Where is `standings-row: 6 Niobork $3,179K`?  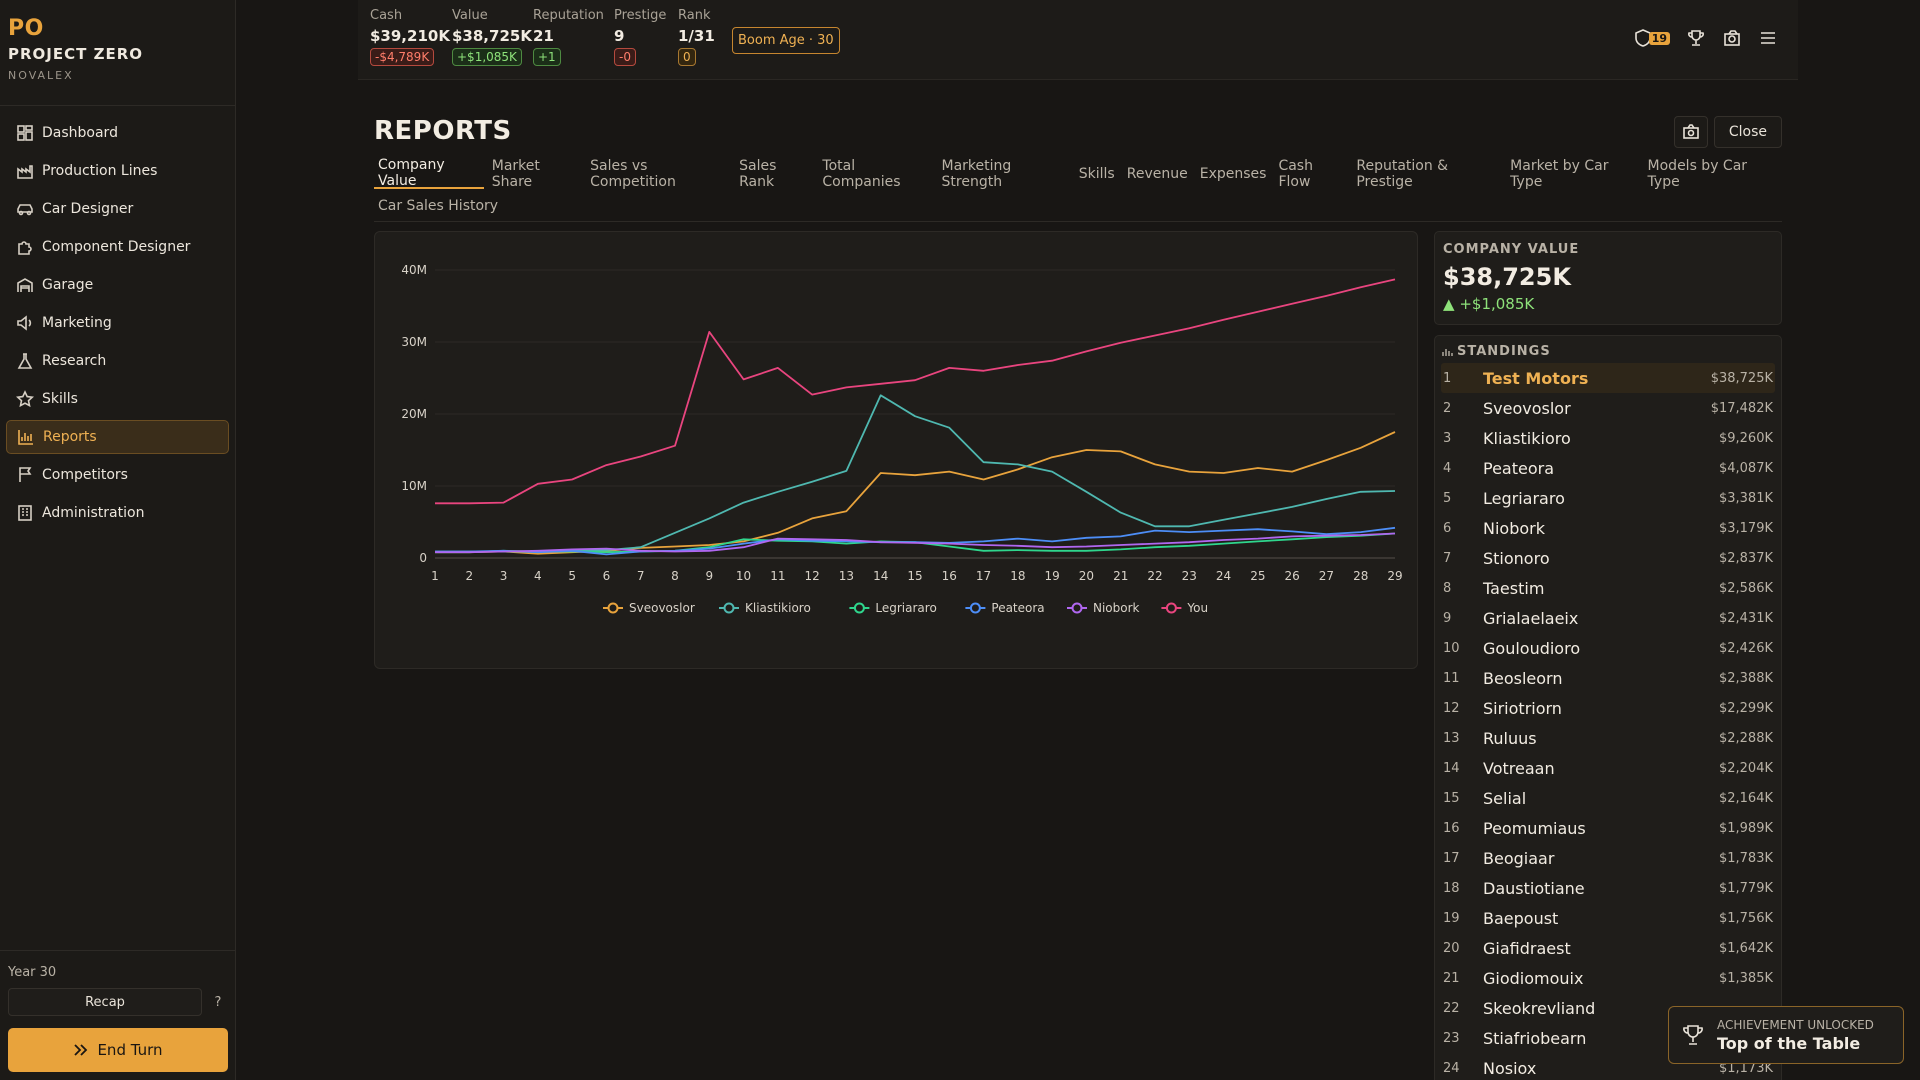 standings-row: 6 Niobork $3,179K is located at coordinates (1608, 528).